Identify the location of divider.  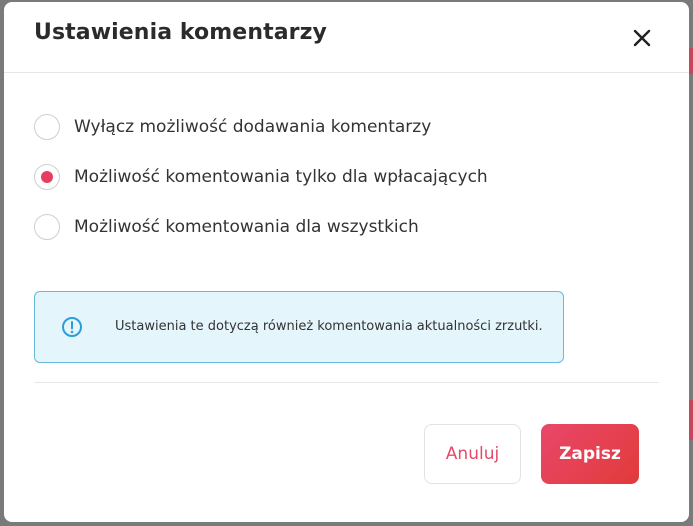
(346, 382).